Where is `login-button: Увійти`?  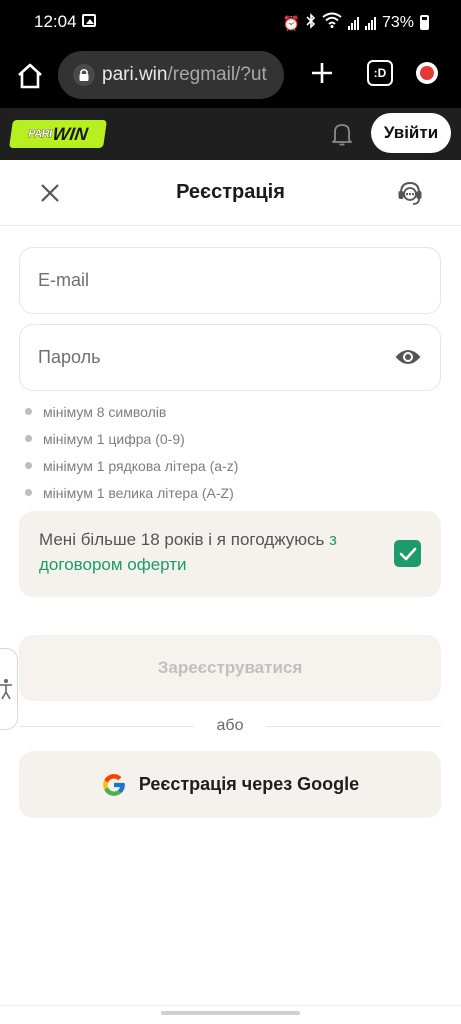
login-button: Увійти is located at coordinates (411, 133).